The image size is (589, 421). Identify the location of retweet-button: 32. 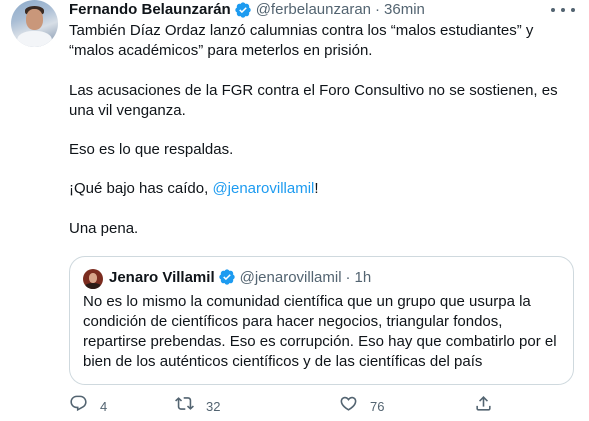
(197, 406).